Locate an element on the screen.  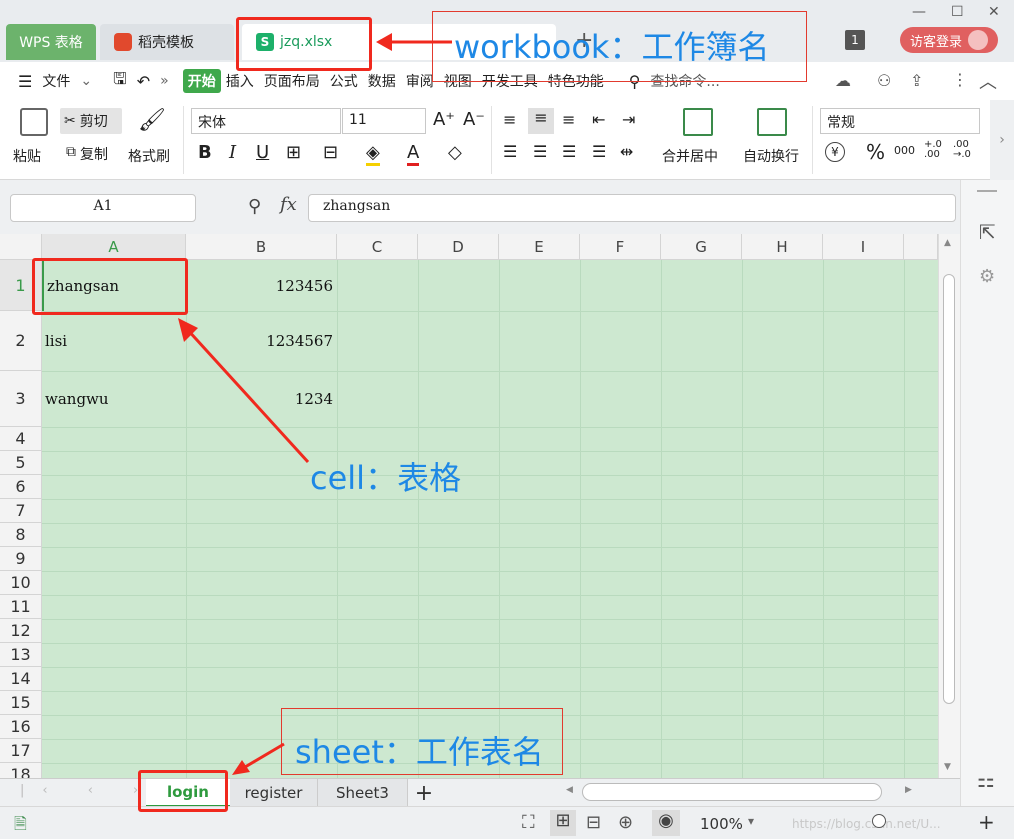
wrap-icon is located at coordinates (772, 122).